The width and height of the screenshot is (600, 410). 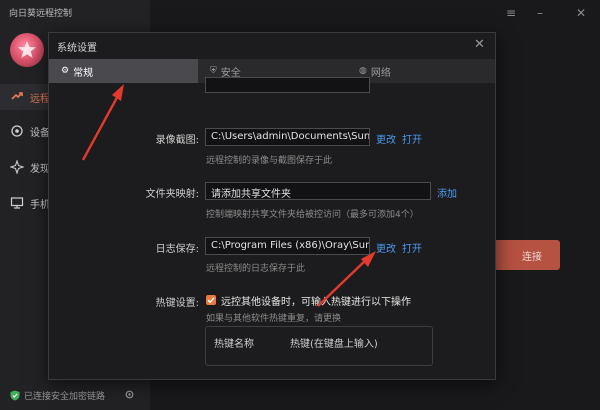 What do you see at coordinates (123, 71) in the screenshot?
I see `tab-general: ⚙ 常规` at bounding box center [123, 71].